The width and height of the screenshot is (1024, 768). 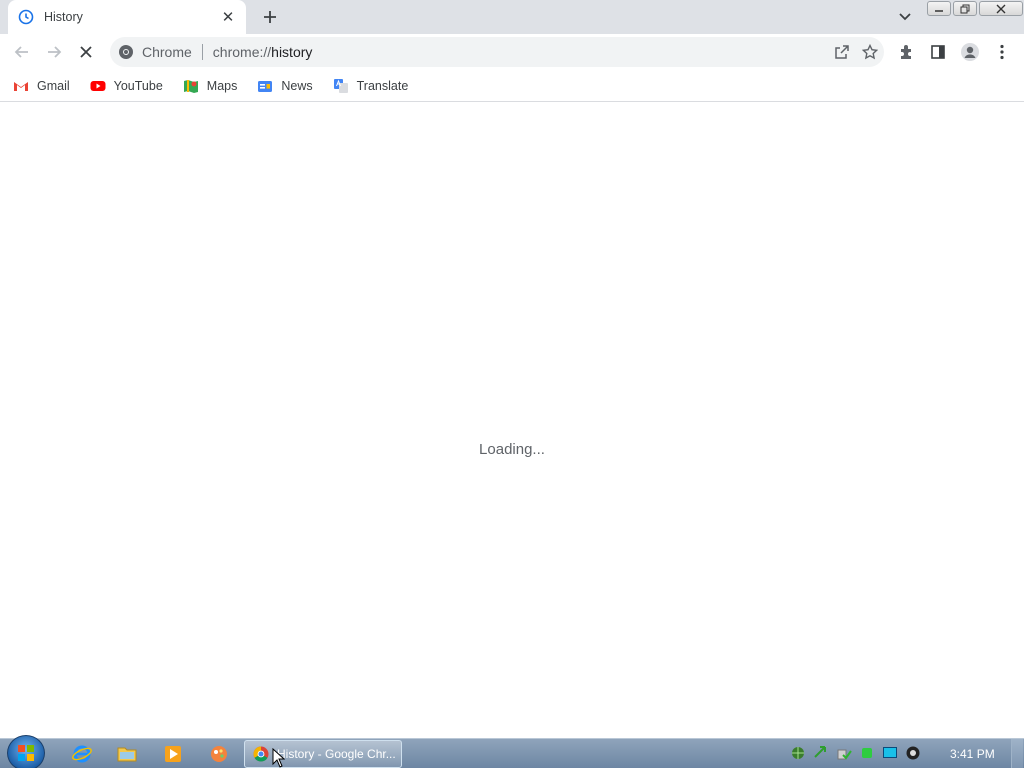 What do you see at coordinates (22, 52) in the screenshot?
I see `back-button` at bounding box center [22, 52].